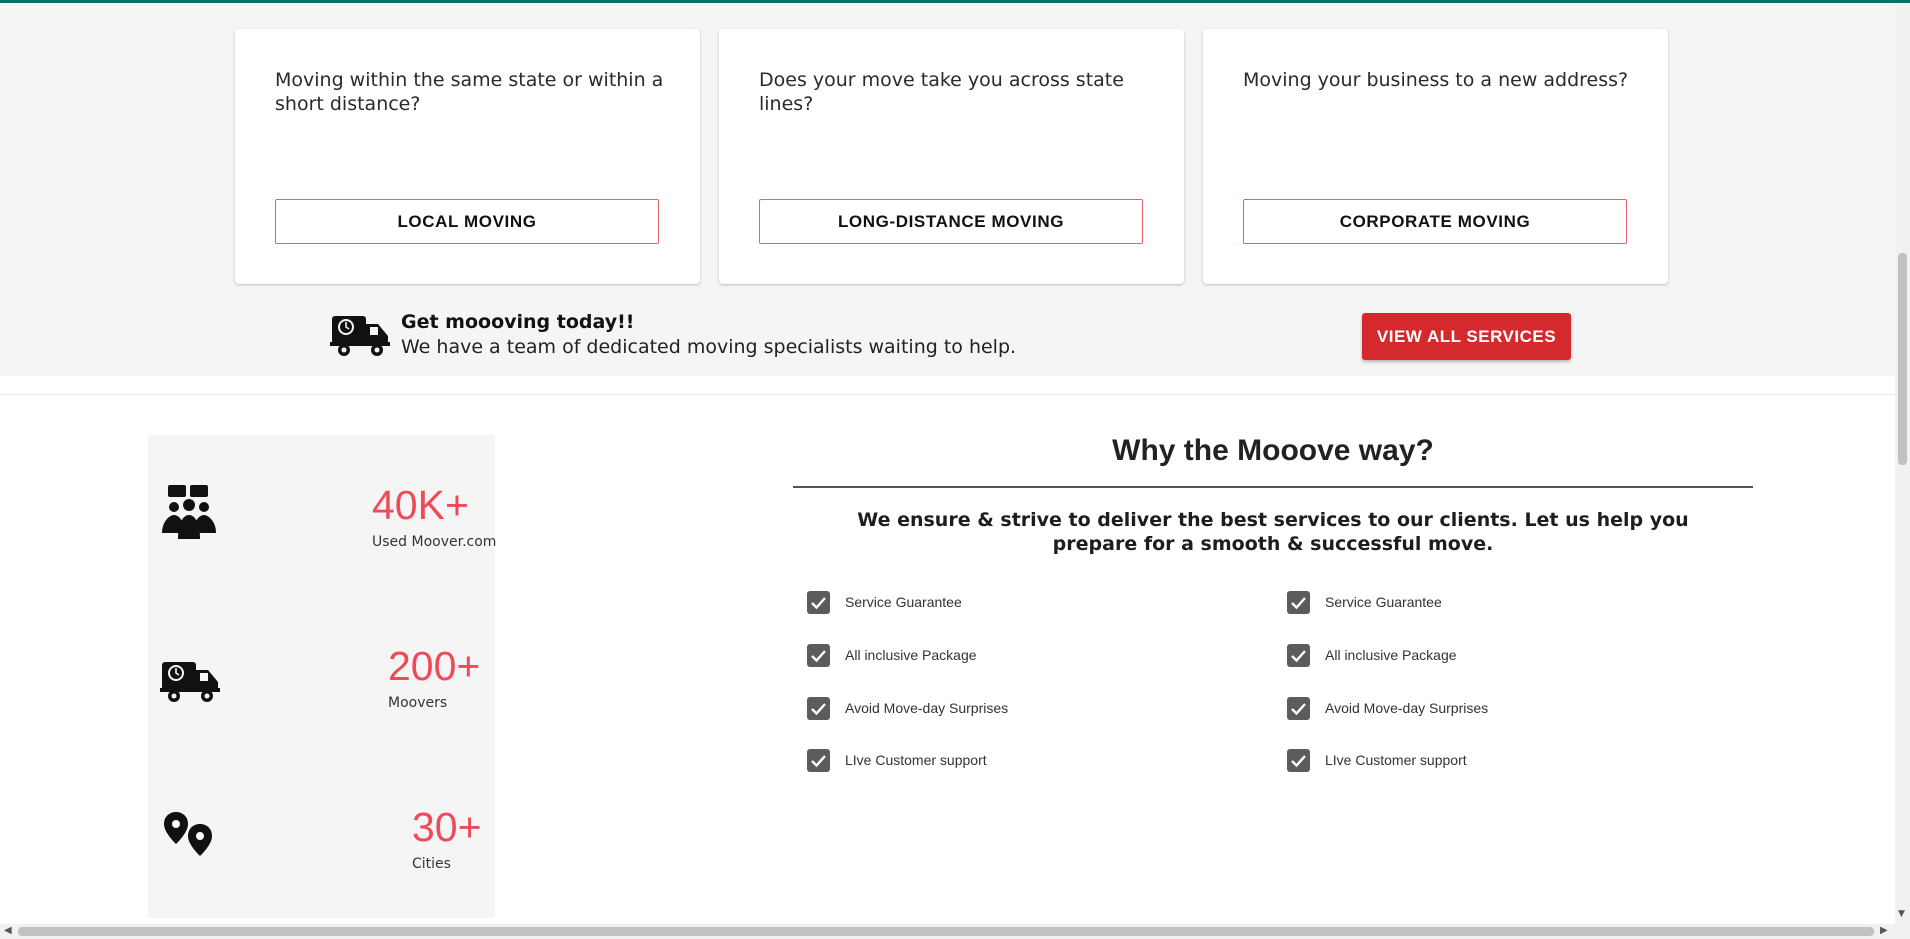 This screenshot has width=1910, height=939. Describe the element at coordinates (420, 505) in the screenshot. I see `stat-value: 40K+` at that location.